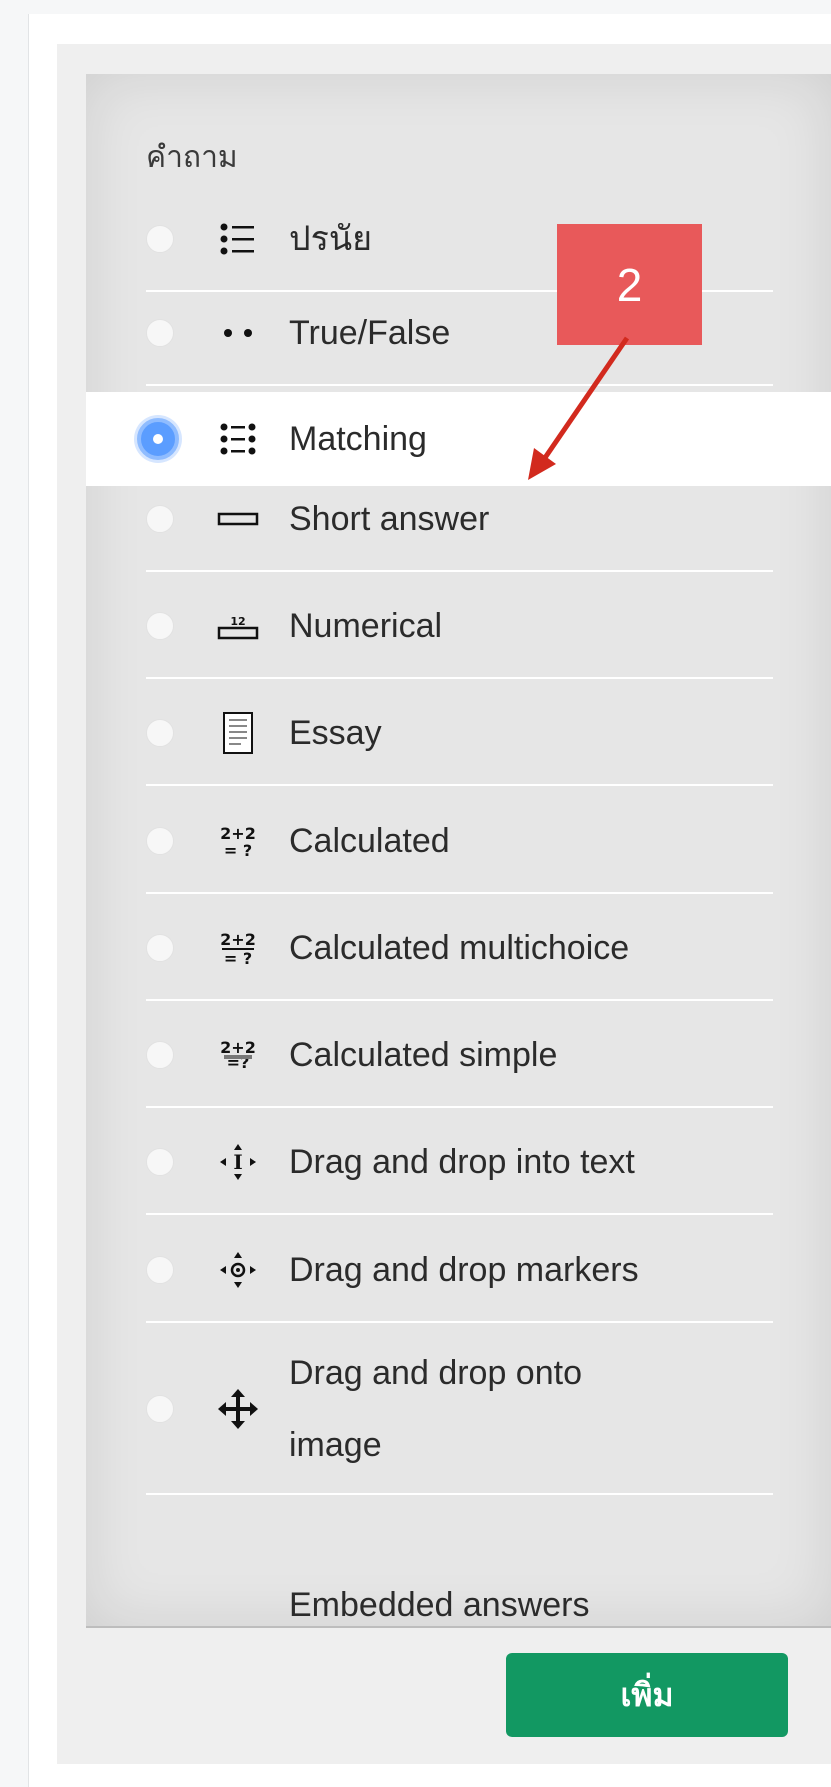  I want to click on annotation-arrow-icon, so click(579, 408).